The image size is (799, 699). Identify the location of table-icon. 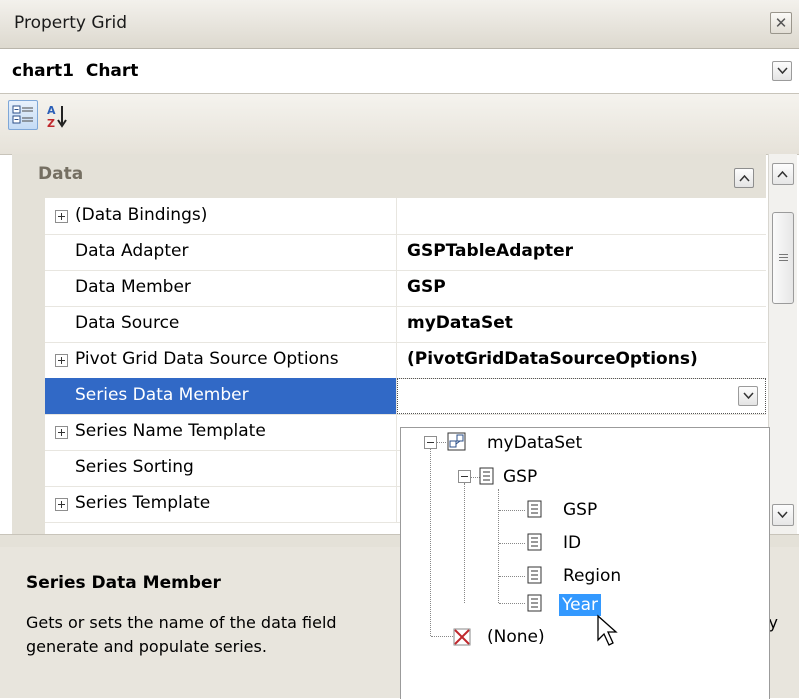
(486, 476).